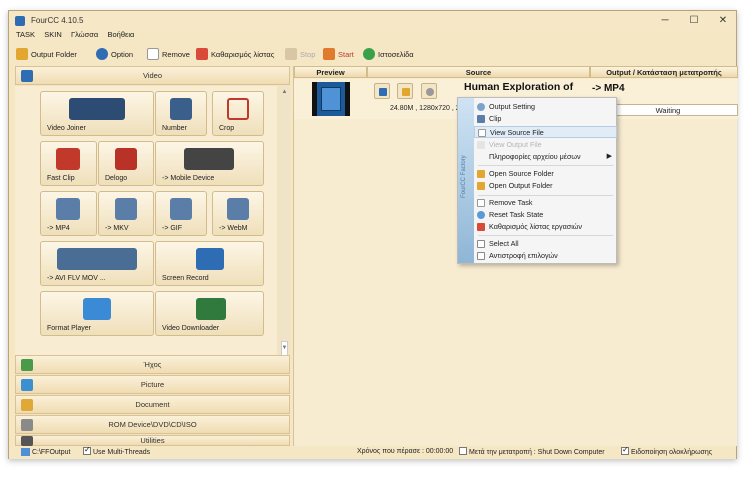 The width and height of the screenshot is (745, 483). I want to click on menu-remove-task: Remove Task, so click(545, 203).